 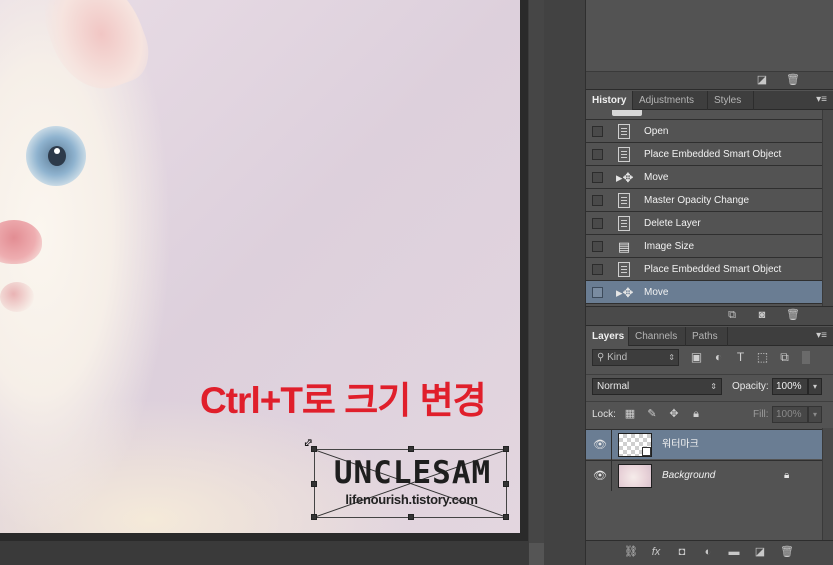 What do you see at coordinates (787, 475) in the screenshot?
I see `lock-icon: 🔒︎` at bounding box center [787, 475].